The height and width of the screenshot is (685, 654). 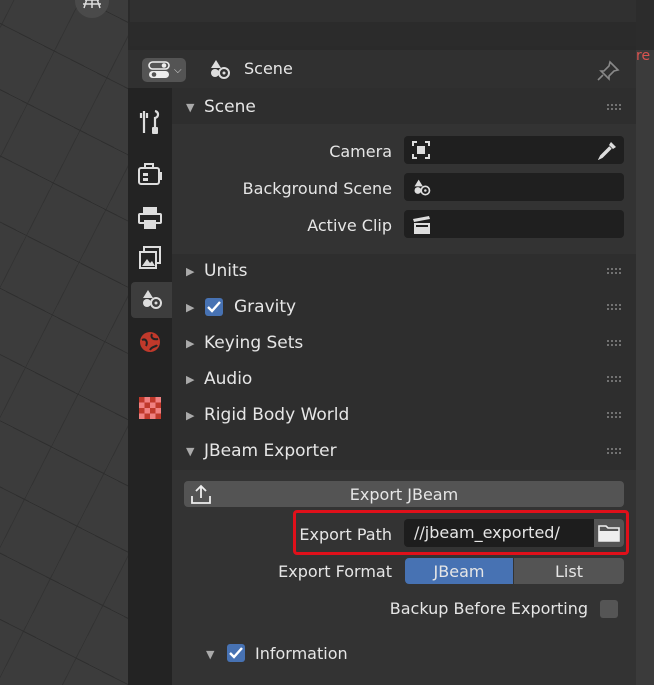 I want to click on format-option-jbeam: JBeam, so click(x=459, y=571).